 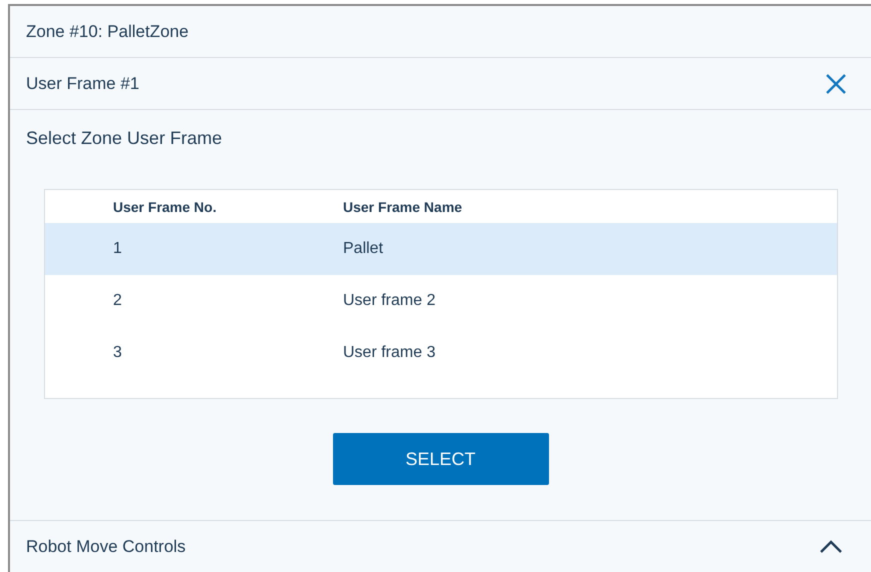 I want to click on table-row: 2 User frame 2, so click(x=441, y=301).